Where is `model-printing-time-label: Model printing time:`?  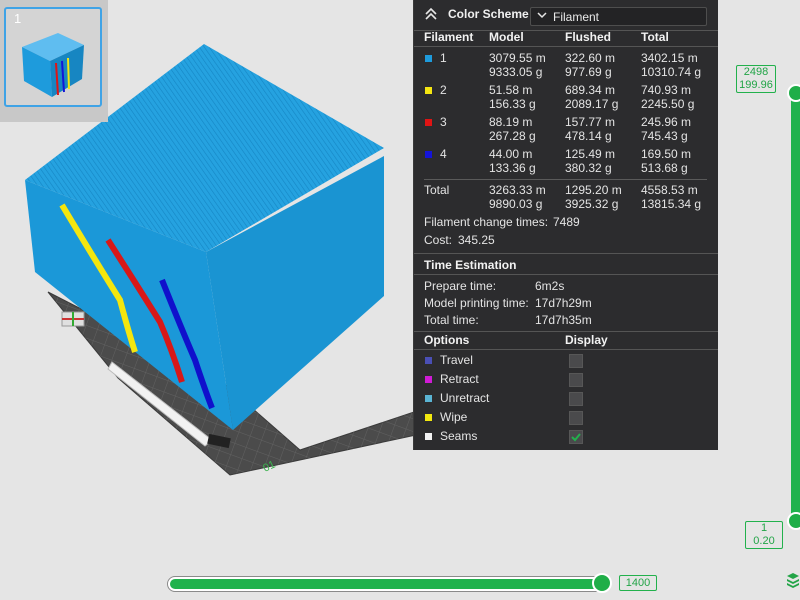 model-printing-time-label: Model printing time: is located at coordinates (476, 303).